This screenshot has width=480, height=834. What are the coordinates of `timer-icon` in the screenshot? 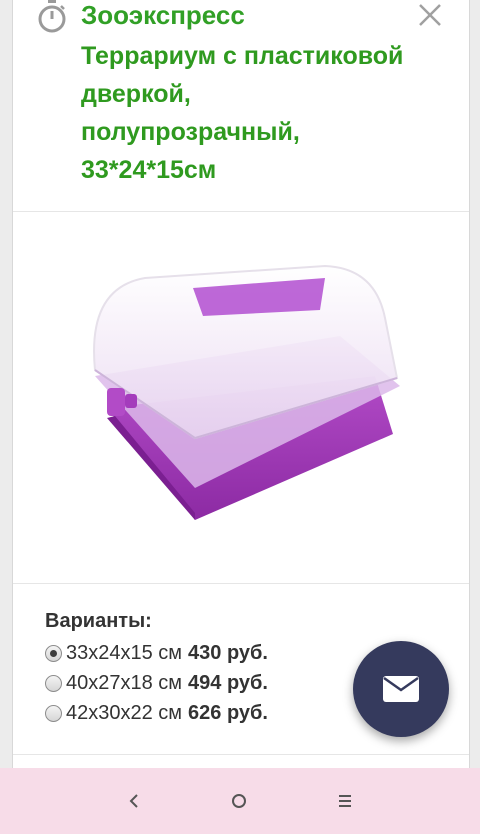 It's located at (52, 16).